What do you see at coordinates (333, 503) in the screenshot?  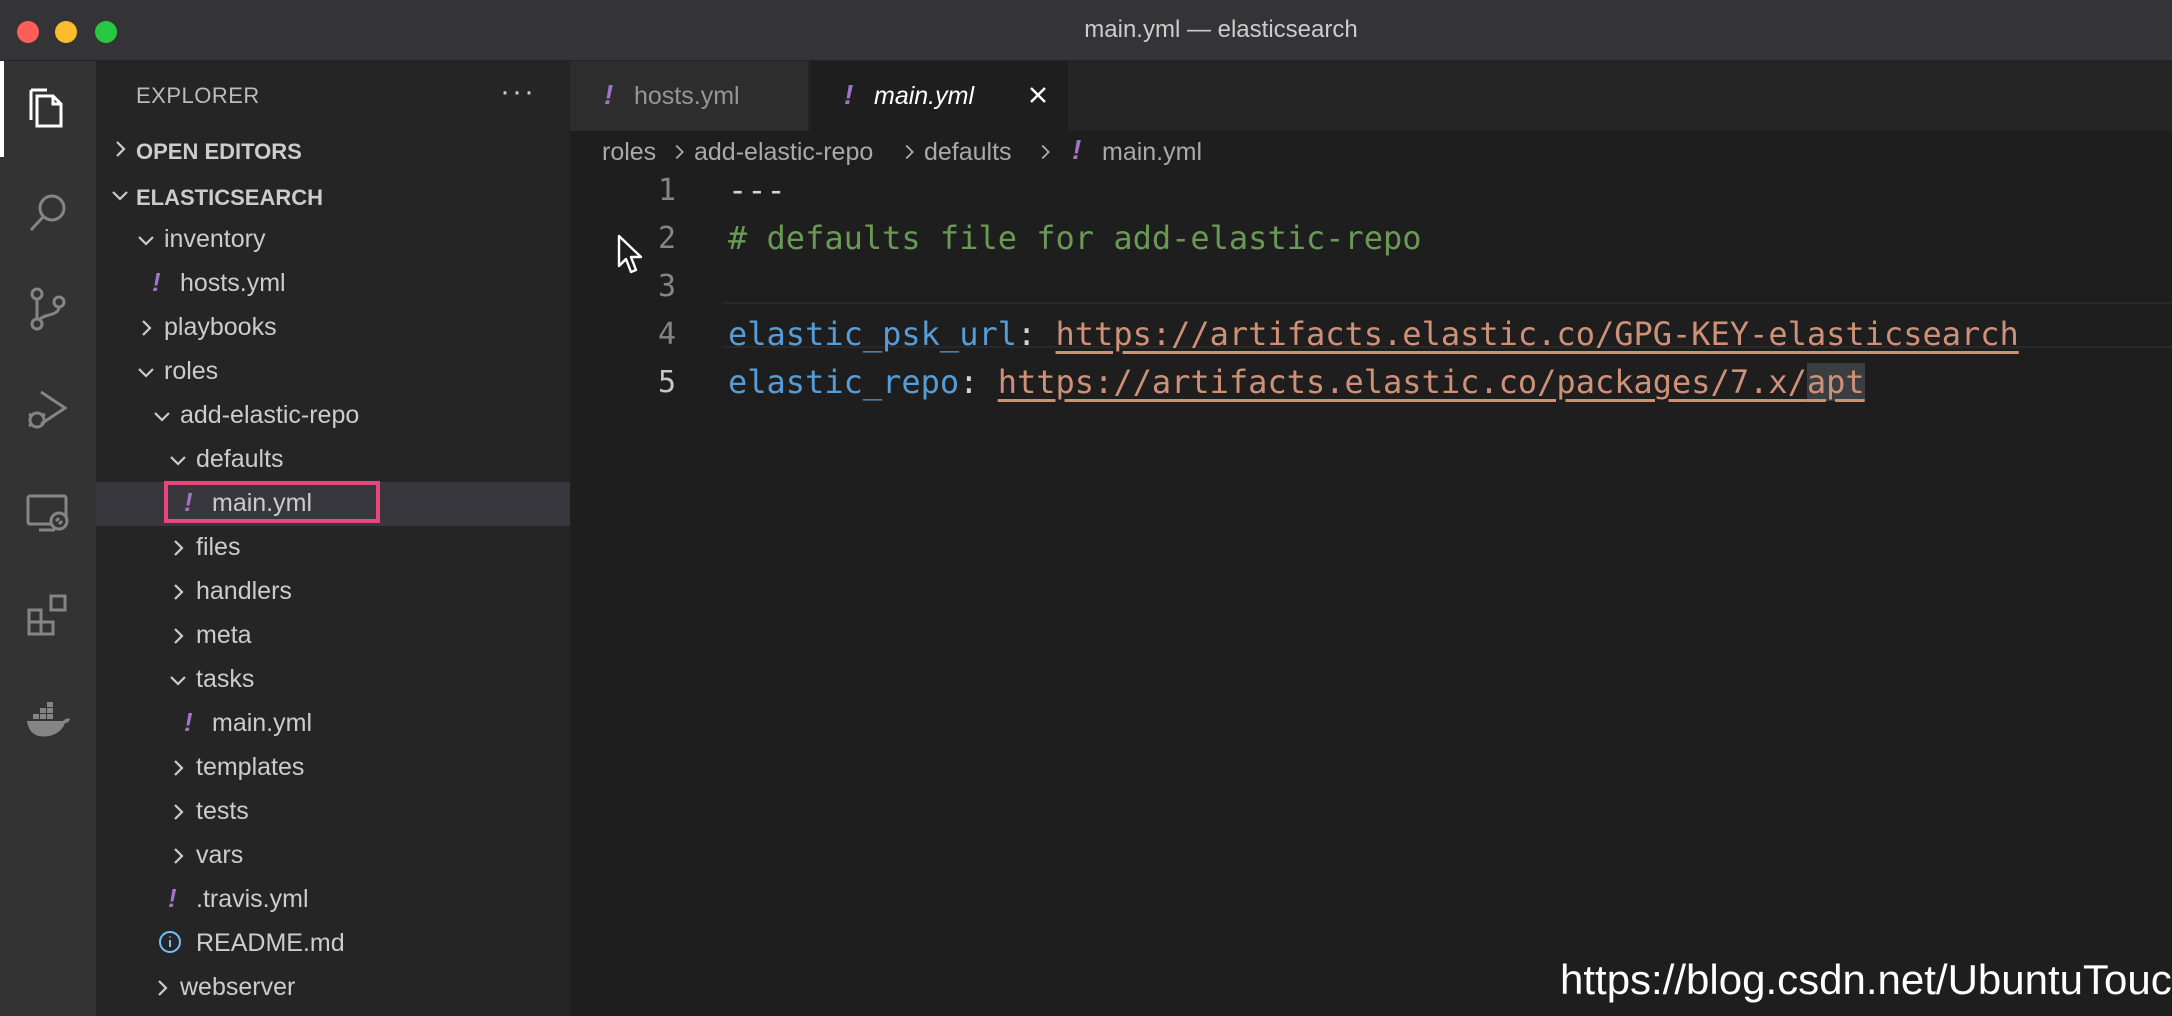 I see `tree-file-defaults-main-yml: ! main.yml` at bounding box center [333, 503].